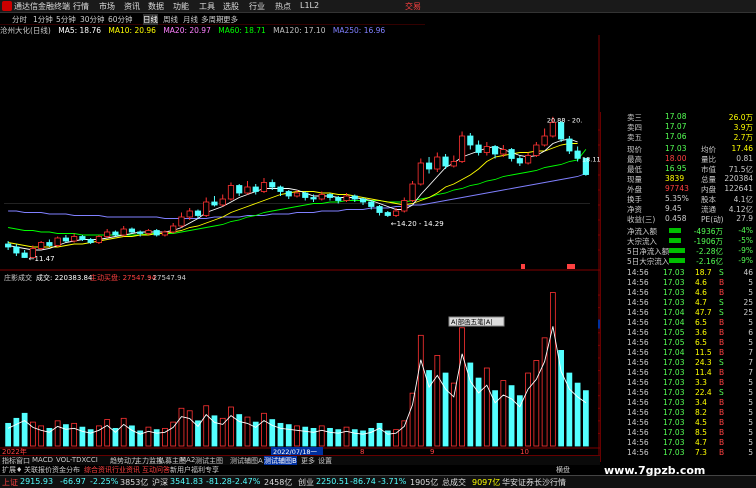  Describe the element at coordinates (701, 322) in the screenshot. I see `tick-volume: 6.5` at that location.